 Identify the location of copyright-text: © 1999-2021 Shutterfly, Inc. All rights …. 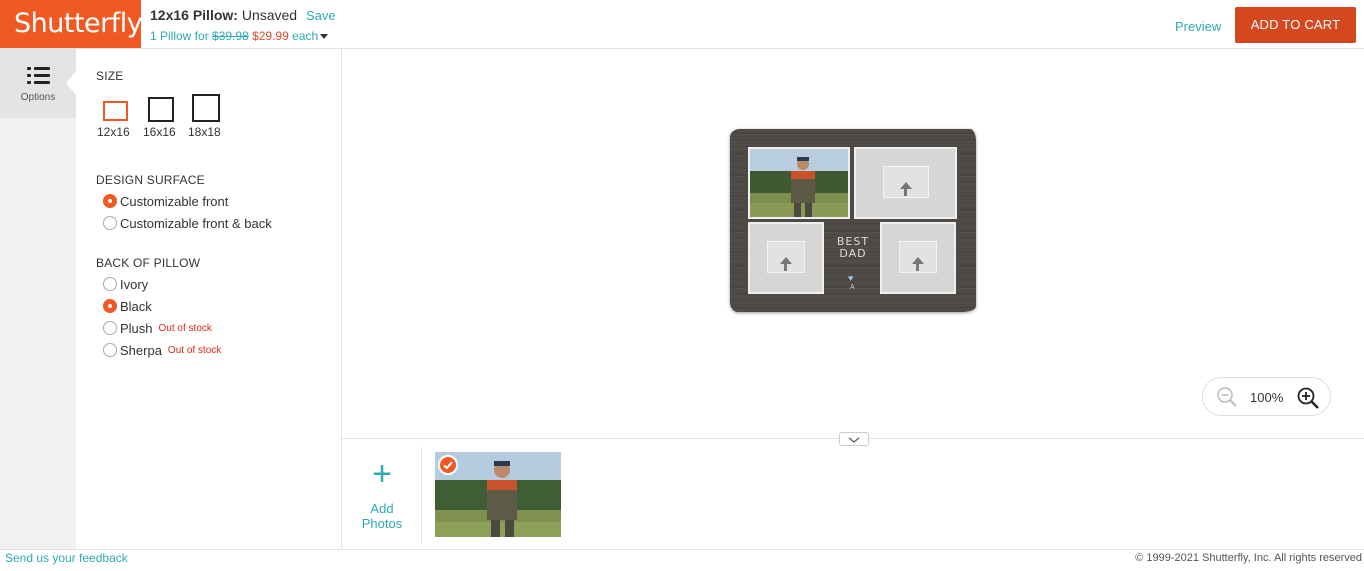
(1248, 558).